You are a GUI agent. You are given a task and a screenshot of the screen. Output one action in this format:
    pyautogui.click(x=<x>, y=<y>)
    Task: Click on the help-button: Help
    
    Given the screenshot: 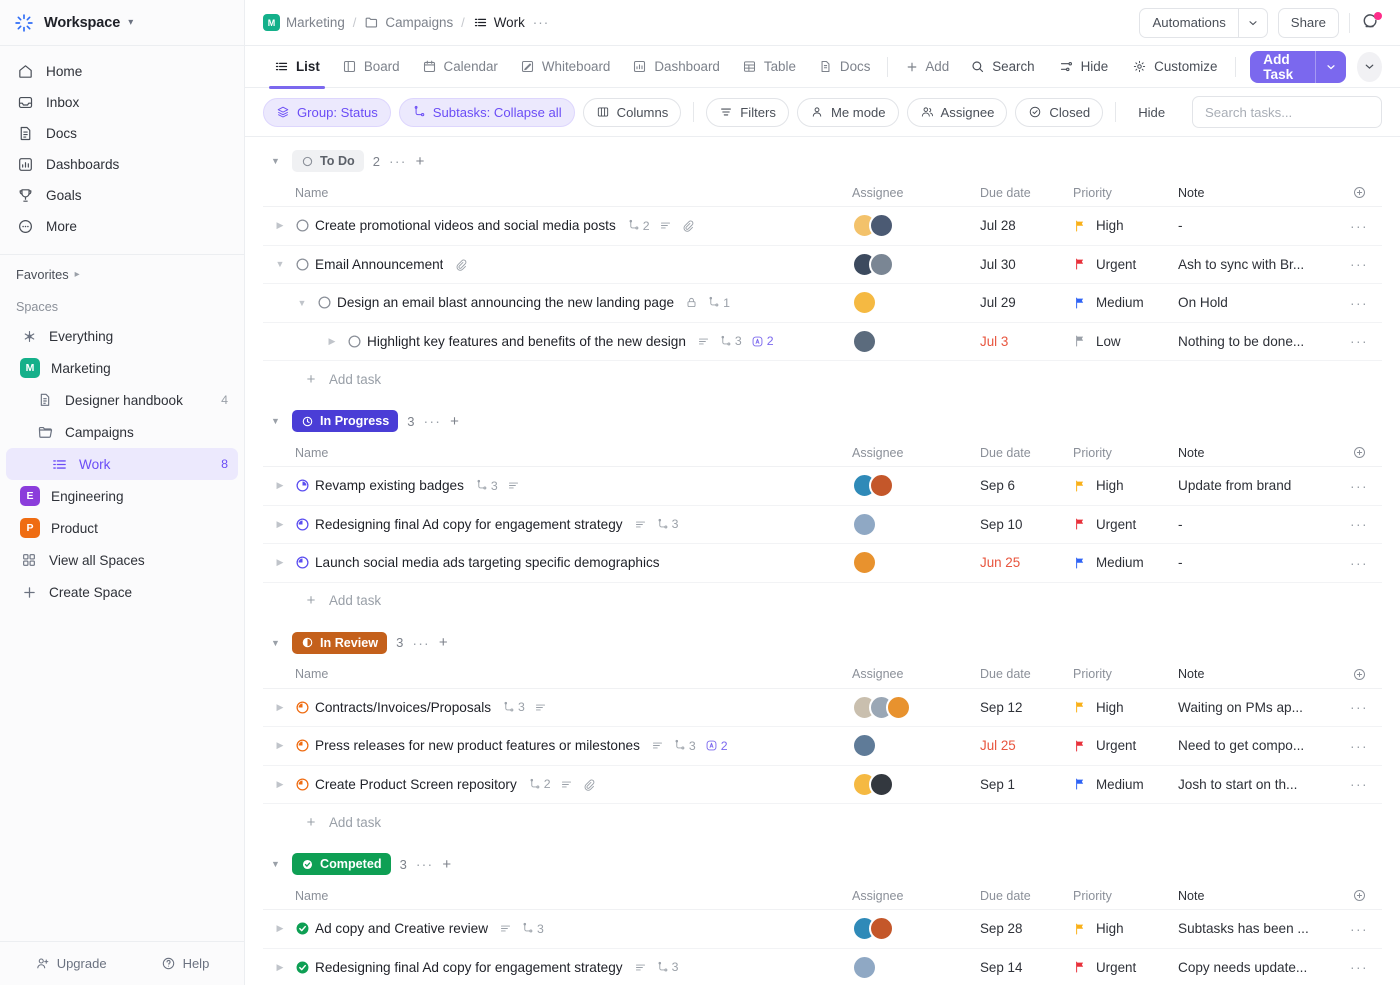 What is the action you would take?
    pyautogui.click(x=185, y=963)
    